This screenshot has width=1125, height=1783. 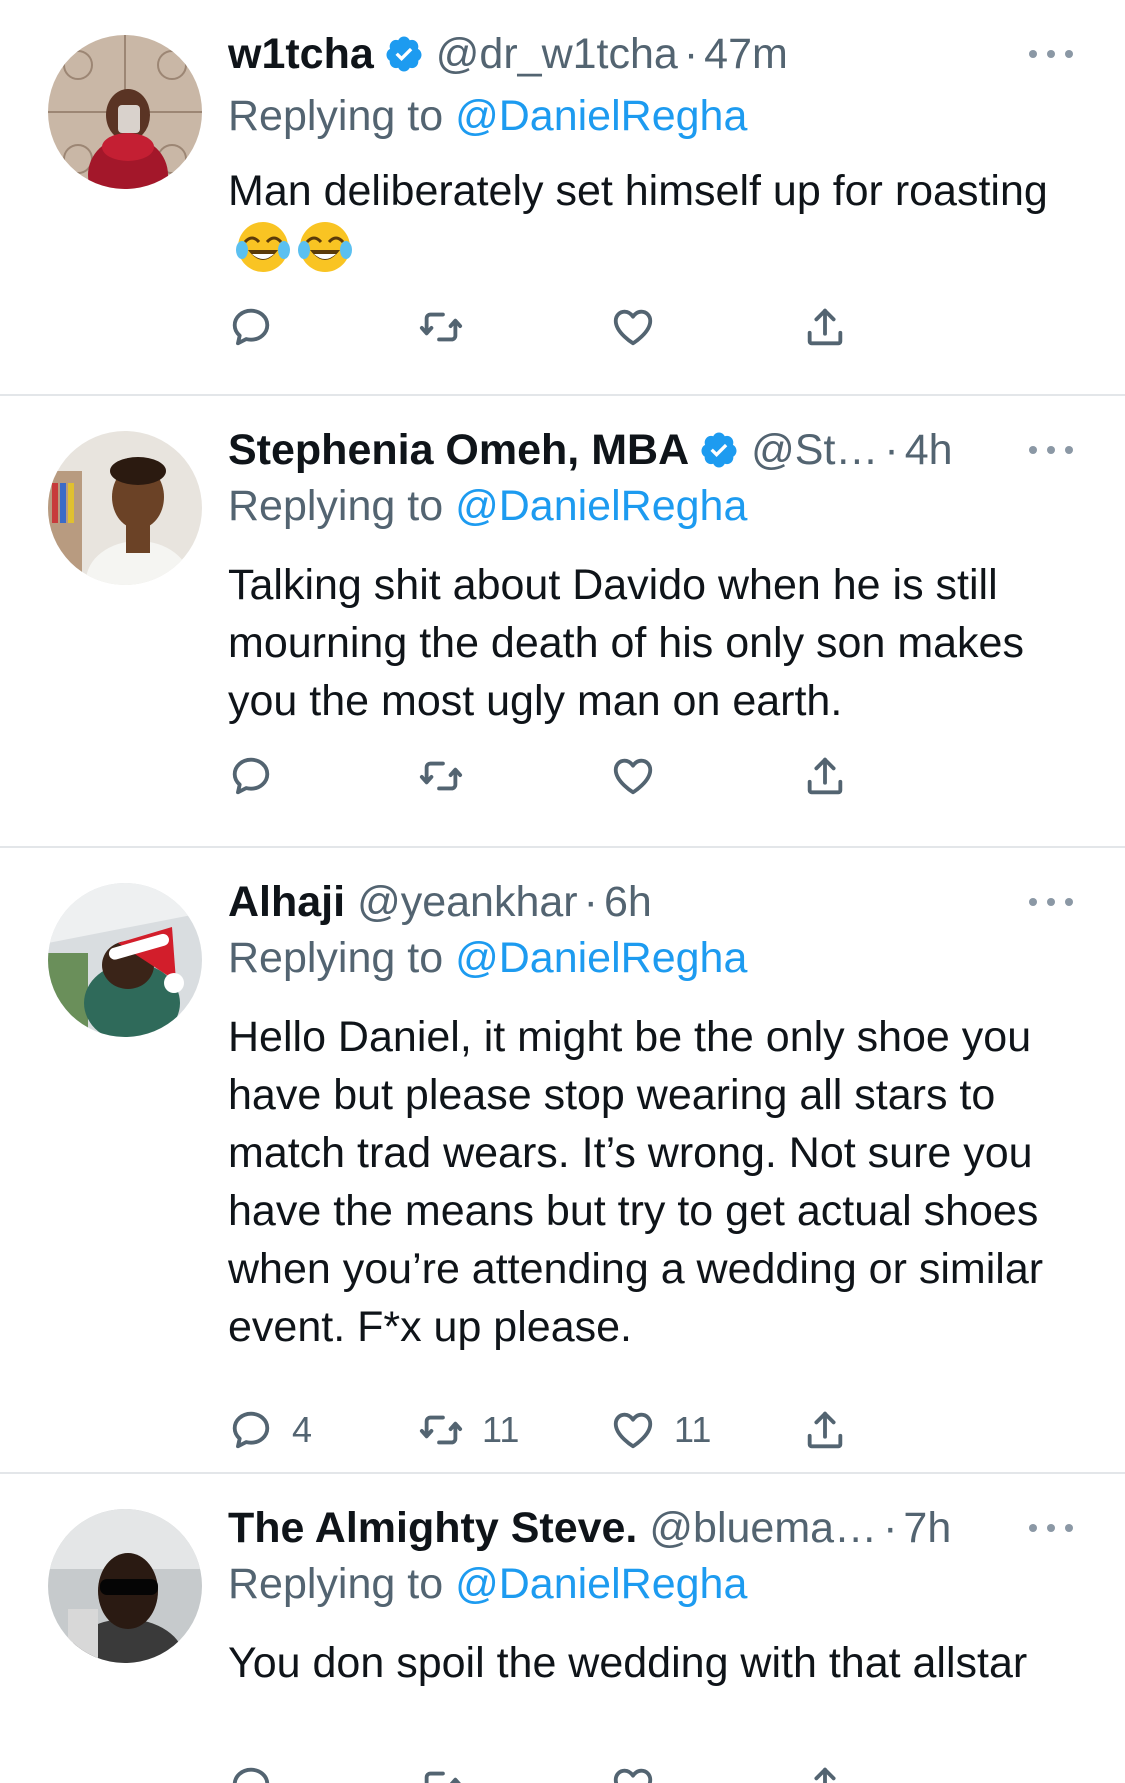 What do you see at coordinates (628, 902) in the screenshot?
I see `timestamp: 6h` at bounding box center [628, 902].